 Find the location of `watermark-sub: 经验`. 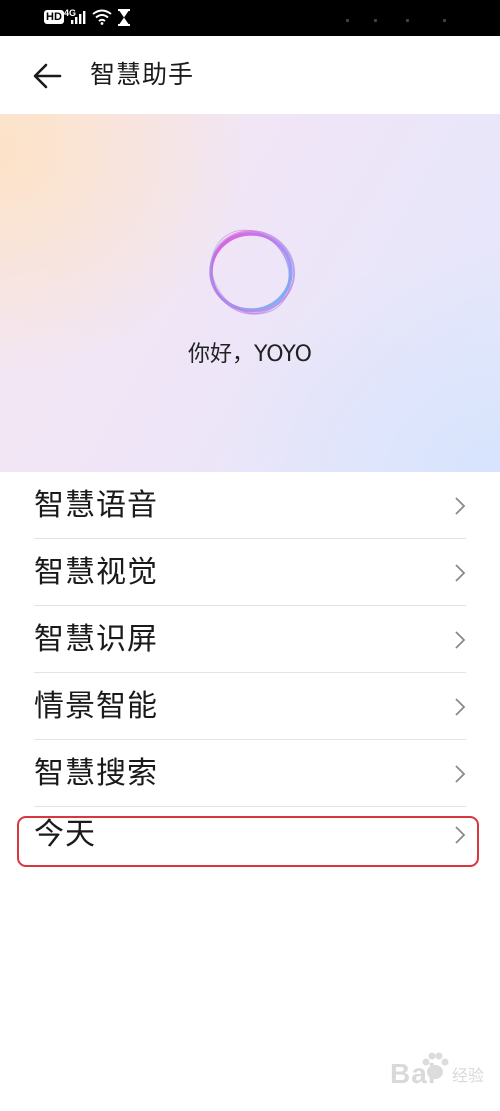

watermark-sub: 经验 is located at coordinates (468, 1075).